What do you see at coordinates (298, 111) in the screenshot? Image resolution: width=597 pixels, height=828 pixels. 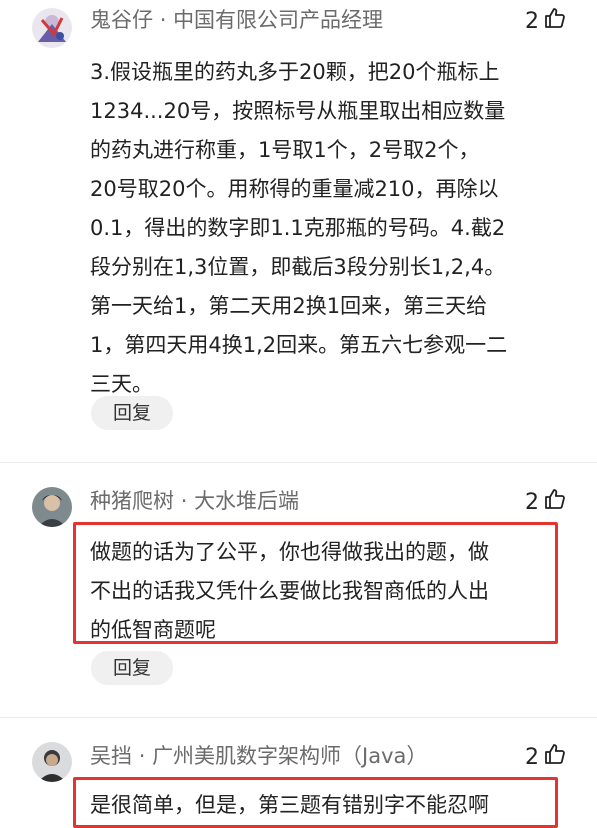 I see `comment-line: 1234...20号，按照标号从瓶里取出相应数量` at bounding box center [298, 111].